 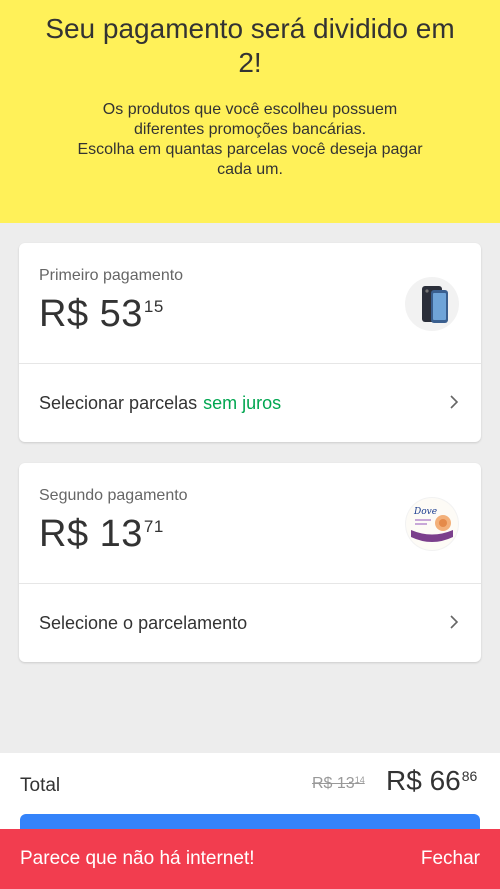 What do you see at coordinates (113, 495) in the screenshot?
I see `payment-label: Segundo pagamento` at bounding box center [113, 495].